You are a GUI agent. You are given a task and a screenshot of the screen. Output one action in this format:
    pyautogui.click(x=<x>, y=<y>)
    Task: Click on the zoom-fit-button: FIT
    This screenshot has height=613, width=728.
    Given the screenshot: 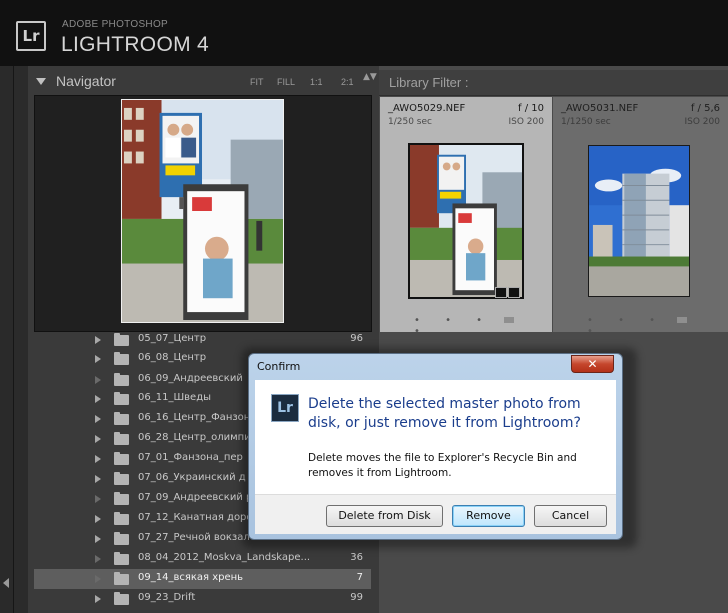 What is the action you would take?
    pyautogui.click(x=257, y=82)
    